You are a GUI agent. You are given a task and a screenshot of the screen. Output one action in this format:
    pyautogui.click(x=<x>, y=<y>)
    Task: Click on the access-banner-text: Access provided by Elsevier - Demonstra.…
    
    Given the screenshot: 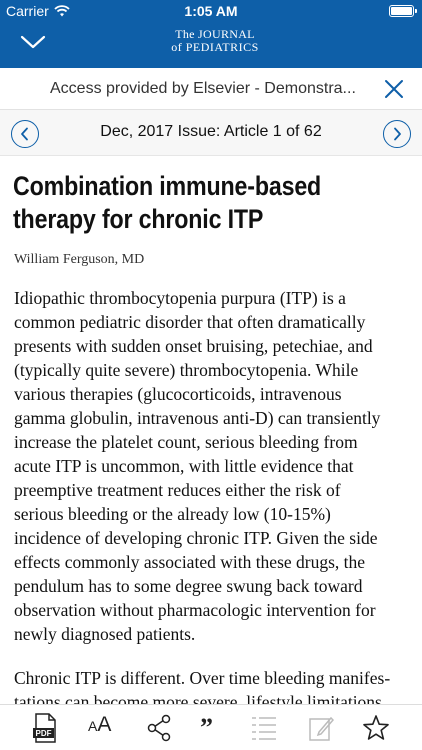 What is the action you would take?
    pyautogui.click(x=203, y=88)
    